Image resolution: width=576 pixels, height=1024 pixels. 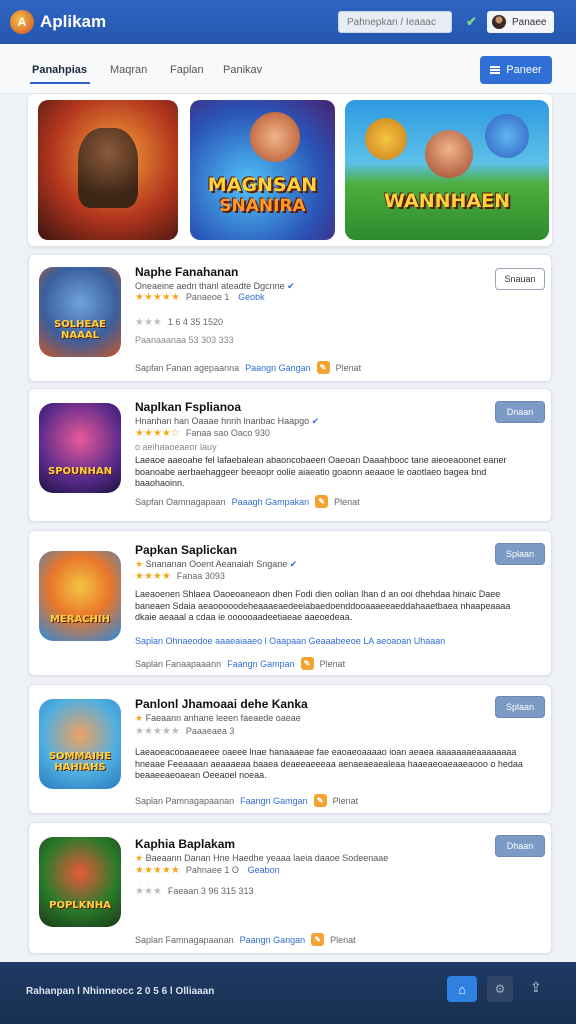 I want to click on warrior-illustration, so click(x=108, y=168).